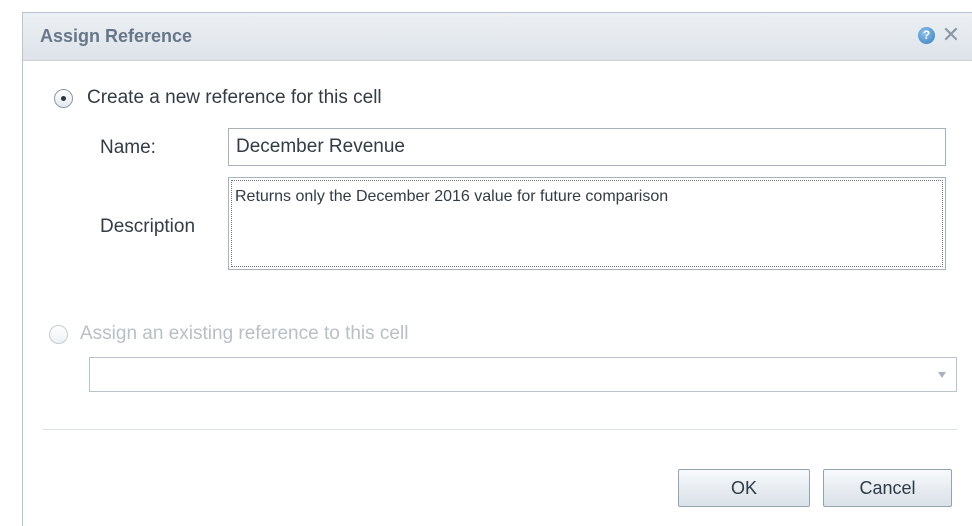 Image resolution: width=972 pixels, height=526 pixels. What do you see at coordinates (148, 226) in the screenshot?
I see `description-label: Description` at bounding box center [148, 226].